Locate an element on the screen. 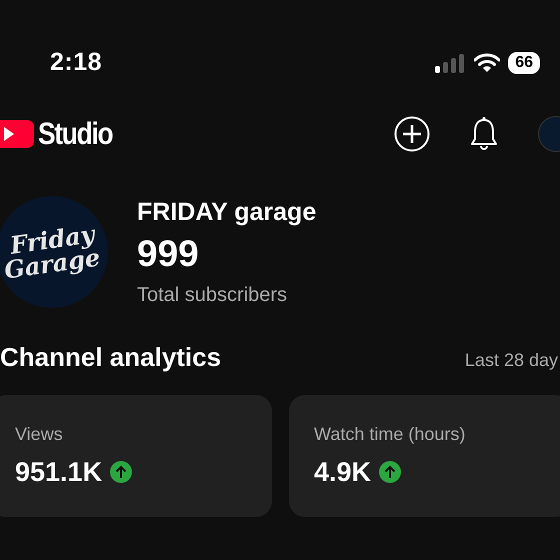  status-time: 2:18 is located at coordinates (76, 62).